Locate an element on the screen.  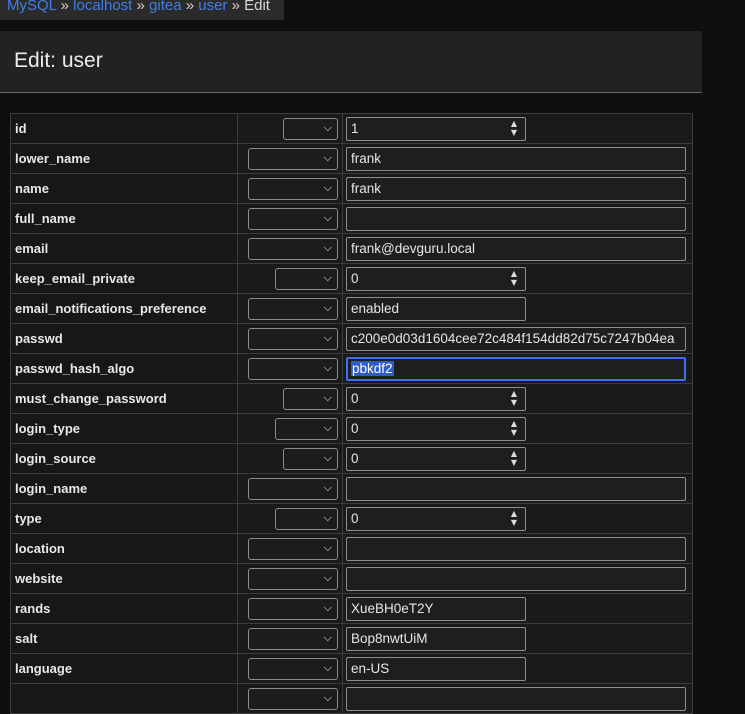
breadcrumb-current: Edit is located at coordinates (257, 7).